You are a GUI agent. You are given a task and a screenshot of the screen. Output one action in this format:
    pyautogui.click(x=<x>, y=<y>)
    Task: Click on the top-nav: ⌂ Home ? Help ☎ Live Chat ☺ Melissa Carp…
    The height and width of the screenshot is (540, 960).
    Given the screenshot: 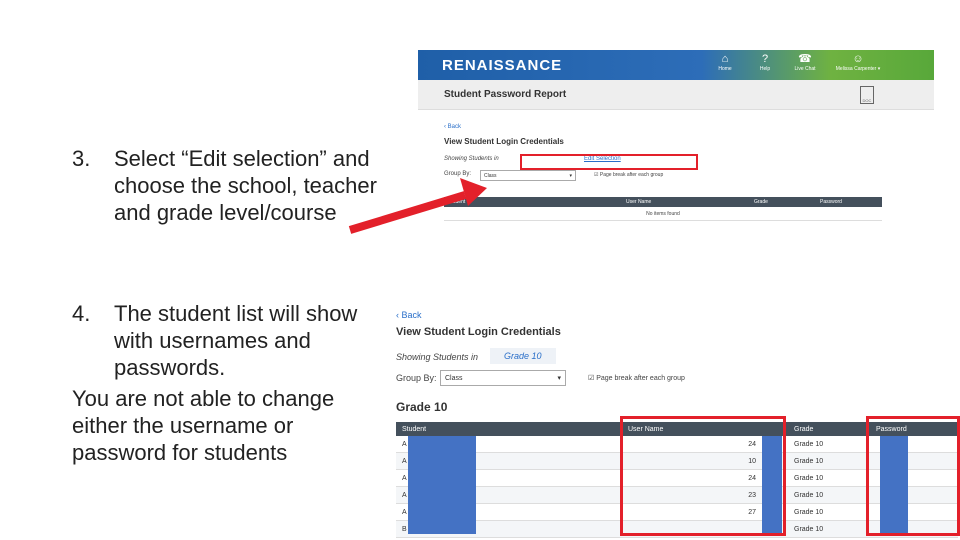 What is the action you would take?
    pyautogui.click(x=798, y=62)
    